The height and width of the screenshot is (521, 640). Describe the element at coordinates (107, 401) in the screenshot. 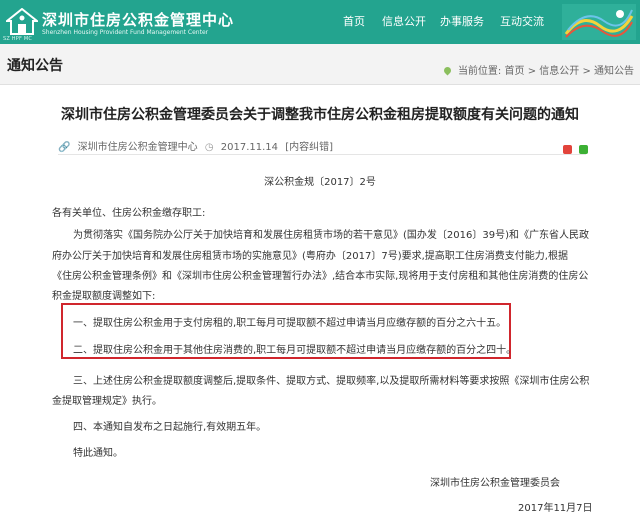

I see `item-3-line2: 金提取管理规定》执行。` at that location.